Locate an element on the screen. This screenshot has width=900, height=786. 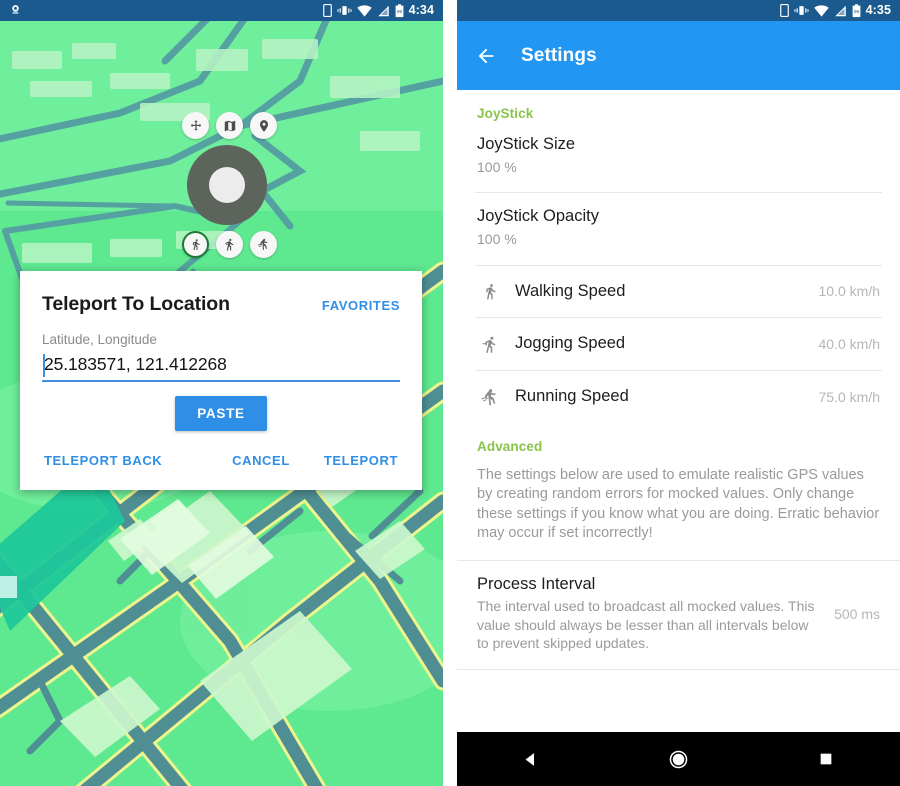
pref-title: Running Speed is located at coordinates (572, 396).